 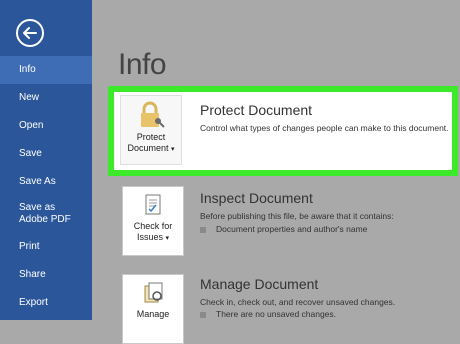 I want to click on protect-document-heading: Protect Document, so click(x=256, y=110).